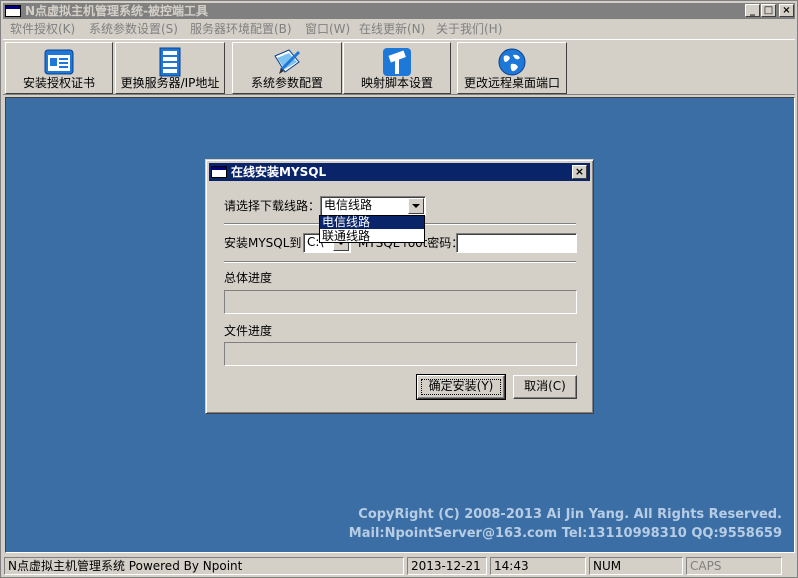 This screenshot has height=578, width=798. What do you see at coordinates (287, 61) in the screenshot?
I see `config-pen-icon` at bounding box center [287, 61].